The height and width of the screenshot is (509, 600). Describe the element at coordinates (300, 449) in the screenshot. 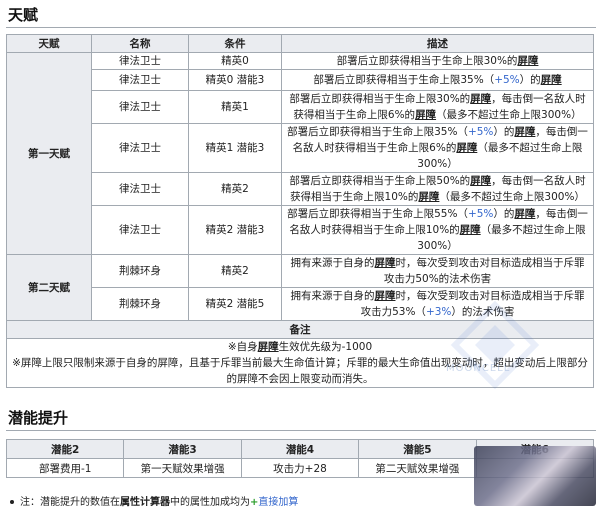

I see `potential-header-4: 潜能4` at that location.